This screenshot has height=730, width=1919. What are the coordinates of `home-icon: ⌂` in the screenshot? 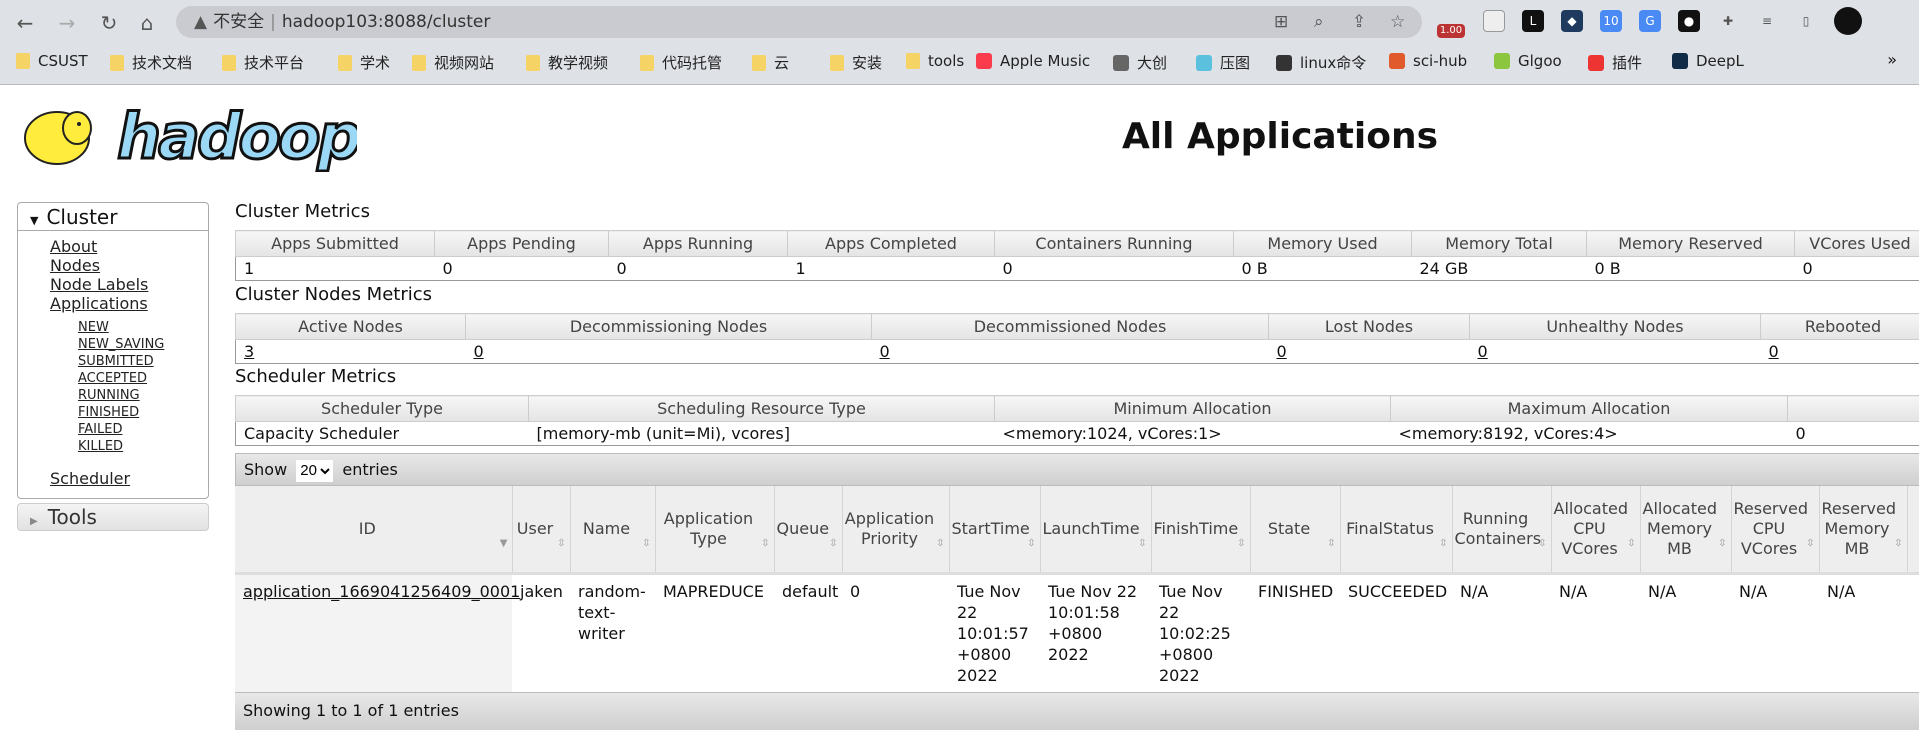 It's located at (147, 23).